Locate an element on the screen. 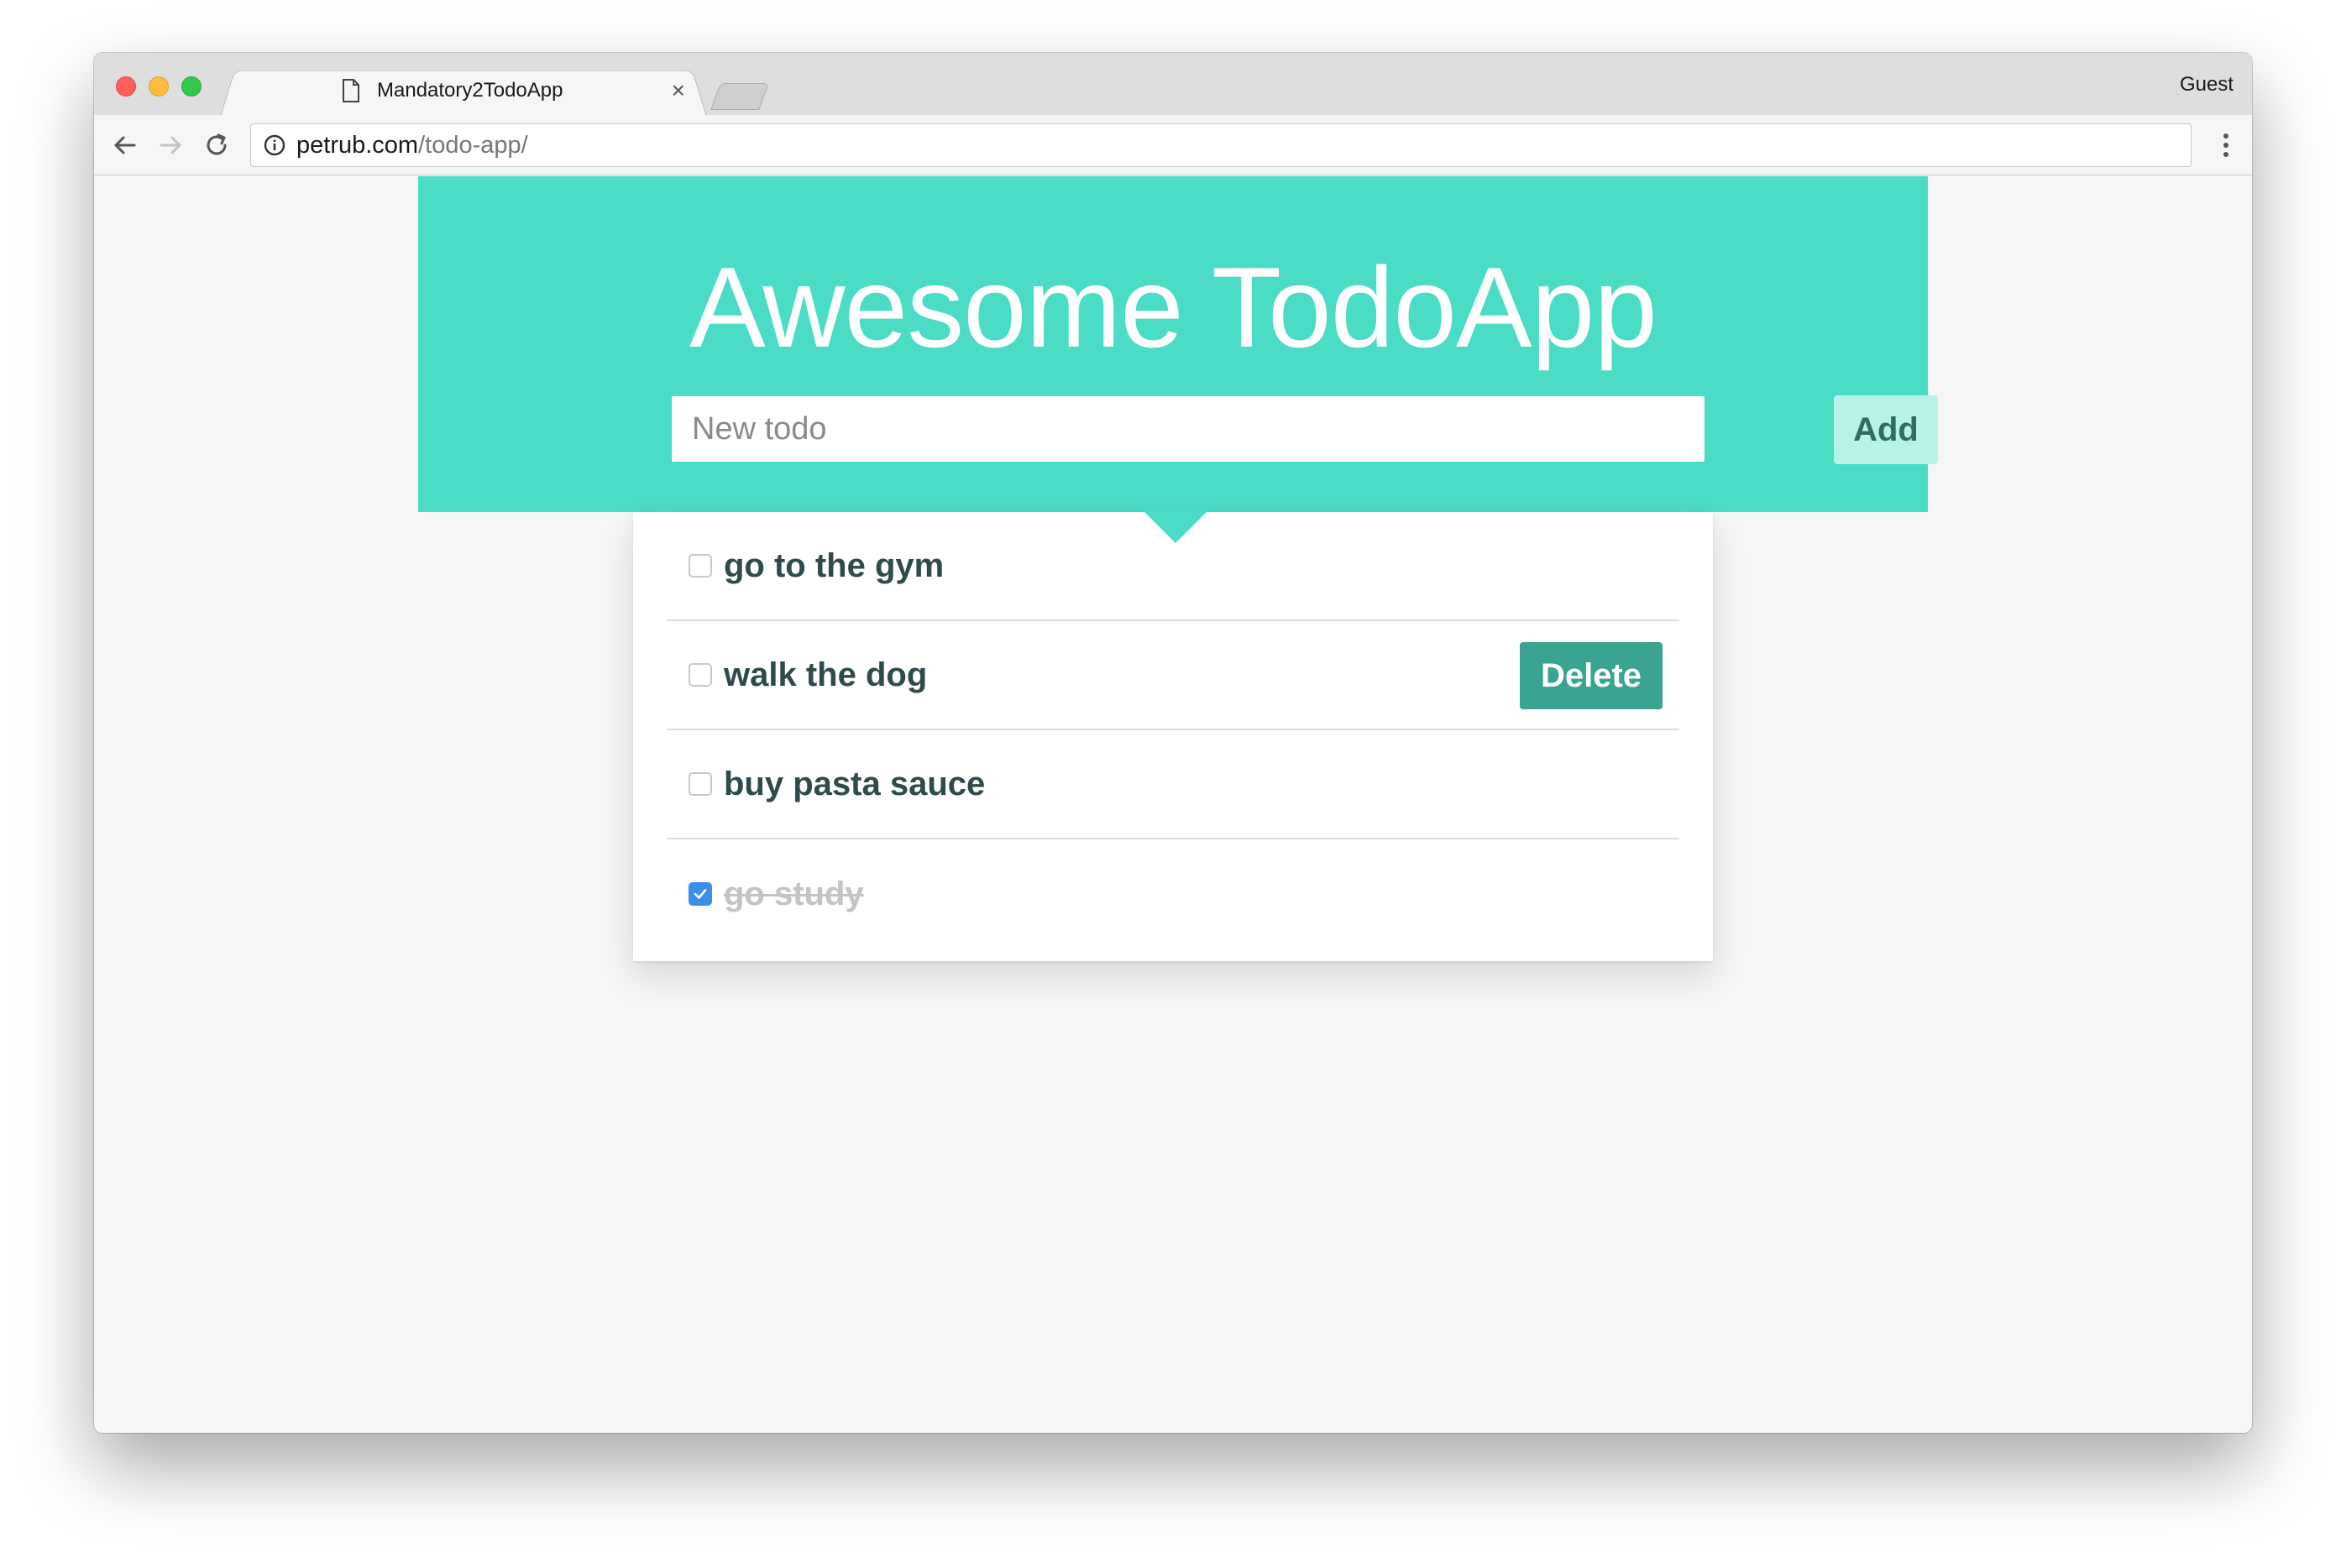  todo-text: walk the dog is located at coordinates (826, 674).